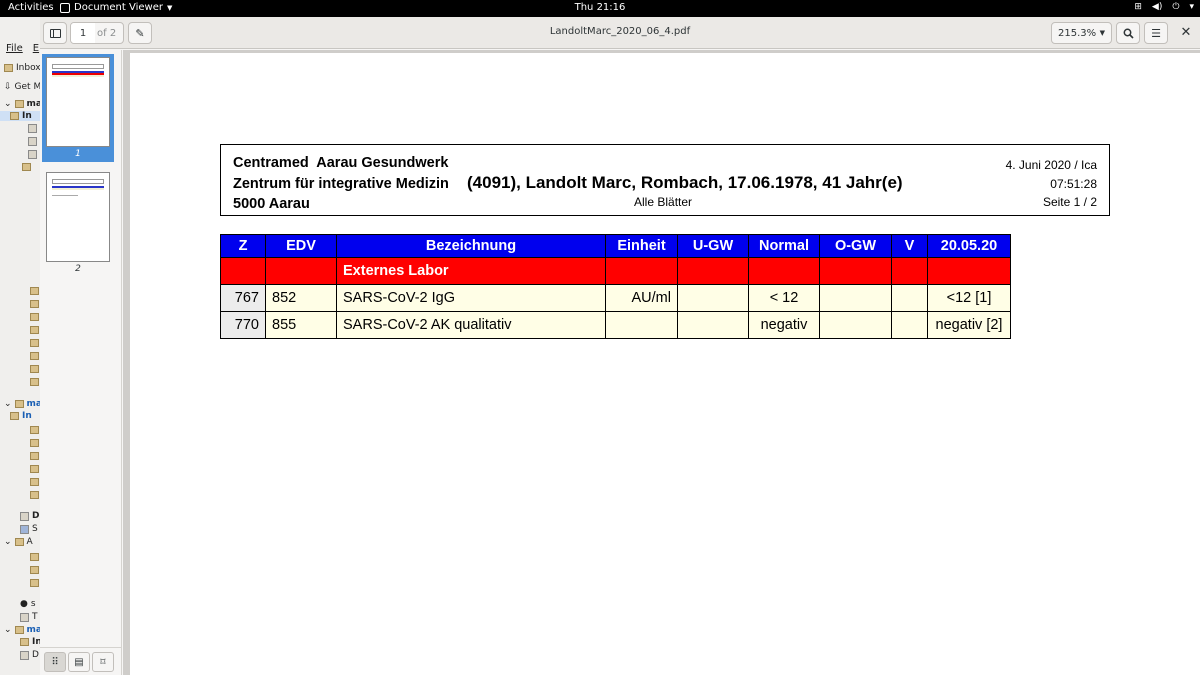  I want to click on thumbnail-page-2: 2, so click(78, 223).